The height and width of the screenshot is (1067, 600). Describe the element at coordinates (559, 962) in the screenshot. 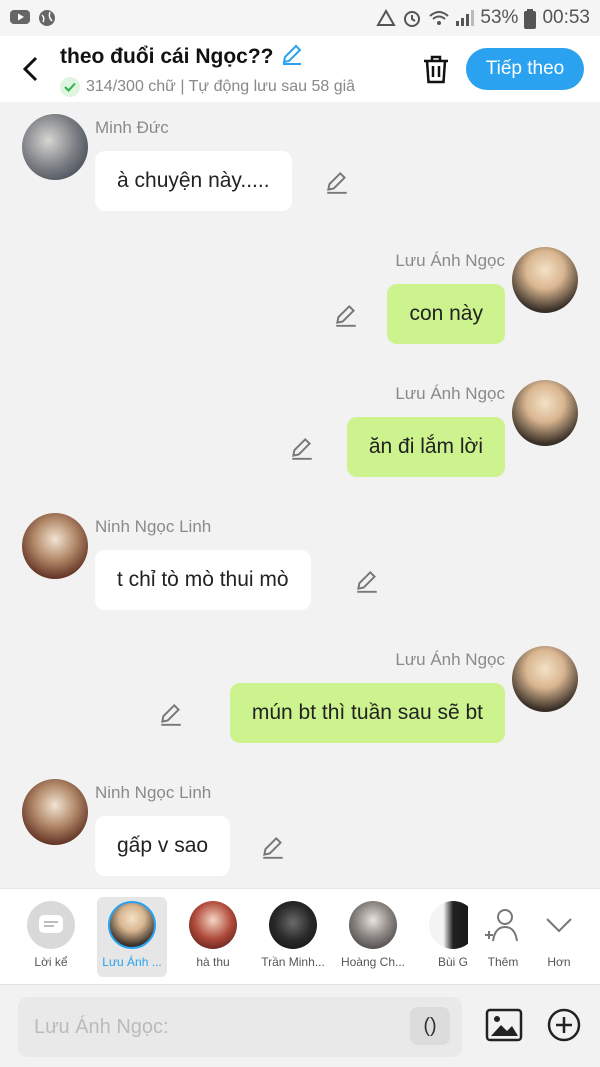

I see `character-label: Hơn` at that location.